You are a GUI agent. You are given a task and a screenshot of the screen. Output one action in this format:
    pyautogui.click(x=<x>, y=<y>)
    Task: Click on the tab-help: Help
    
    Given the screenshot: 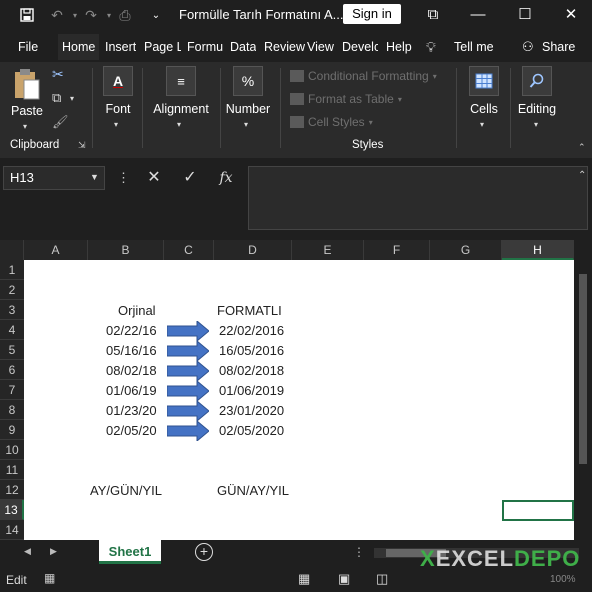 What is the action you would take?
    pyautogui.click(x=399, y=47)
    